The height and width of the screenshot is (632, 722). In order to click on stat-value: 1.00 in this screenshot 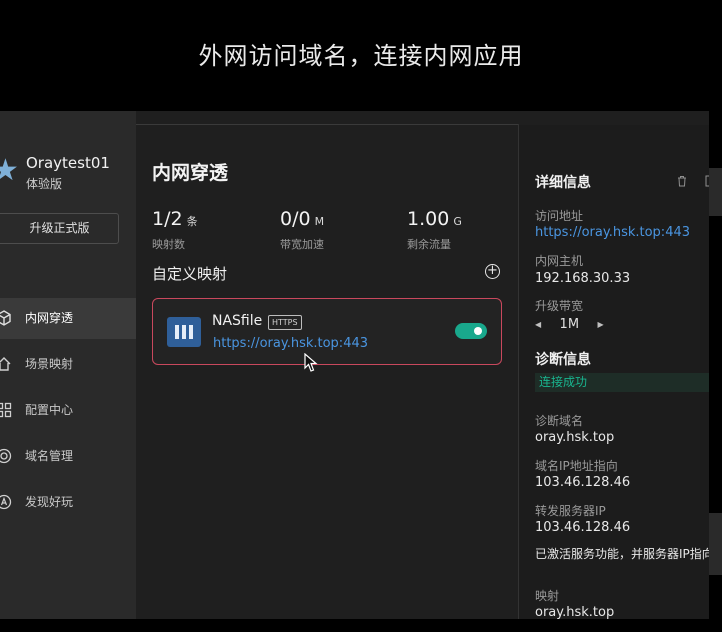, I will do `click(428, 219)`.